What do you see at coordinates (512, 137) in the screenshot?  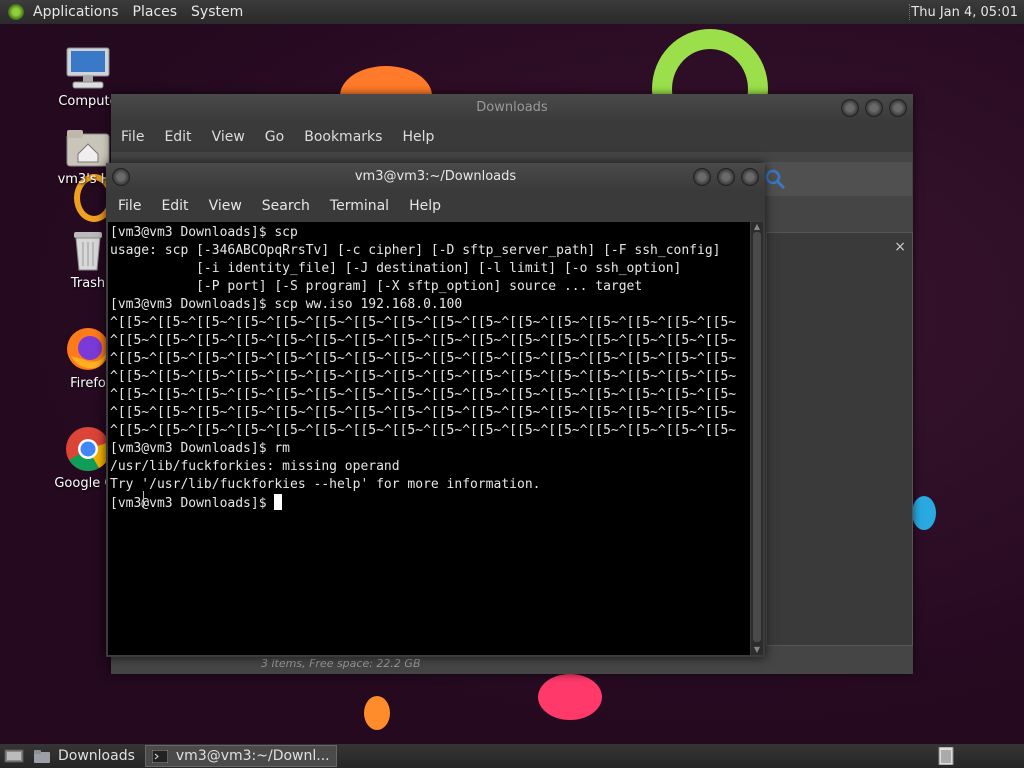 I see `file-manager-menubar: File Edit View Go Bookmarks Help` at bounding box center [512, 137].